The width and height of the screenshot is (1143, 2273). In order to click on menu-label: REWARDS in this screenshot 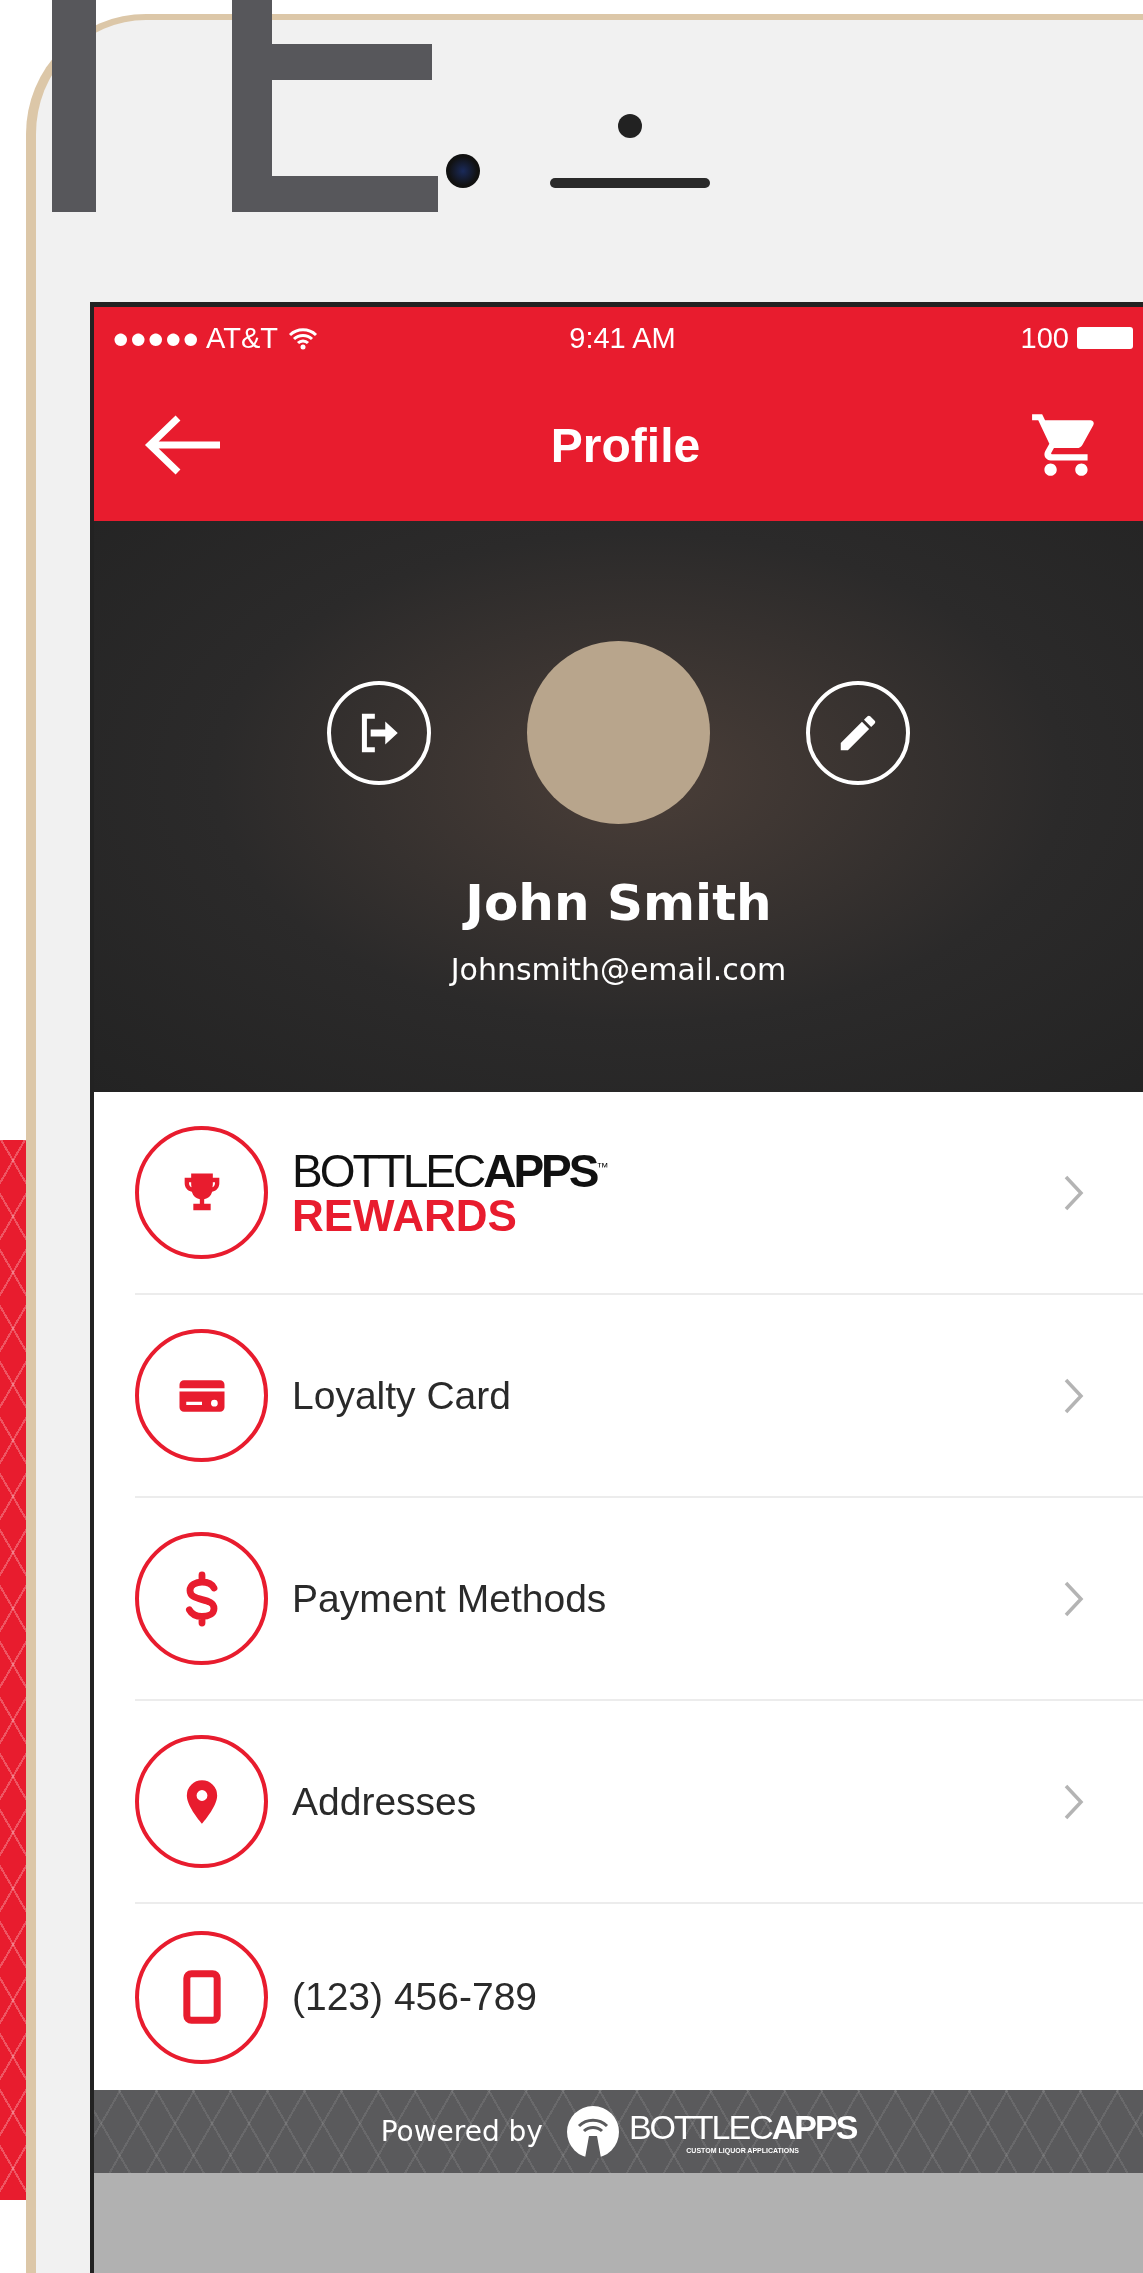, I will do `click(404, 1215)`.